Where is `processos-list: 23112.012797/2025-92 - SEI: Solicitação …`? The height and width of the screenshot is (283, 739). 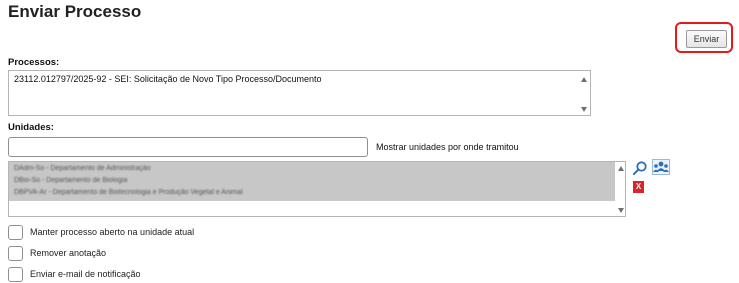
processos-list: 23112.012797/2025-92 - SEI: Solicitação … is located at coordinates (299, 93).